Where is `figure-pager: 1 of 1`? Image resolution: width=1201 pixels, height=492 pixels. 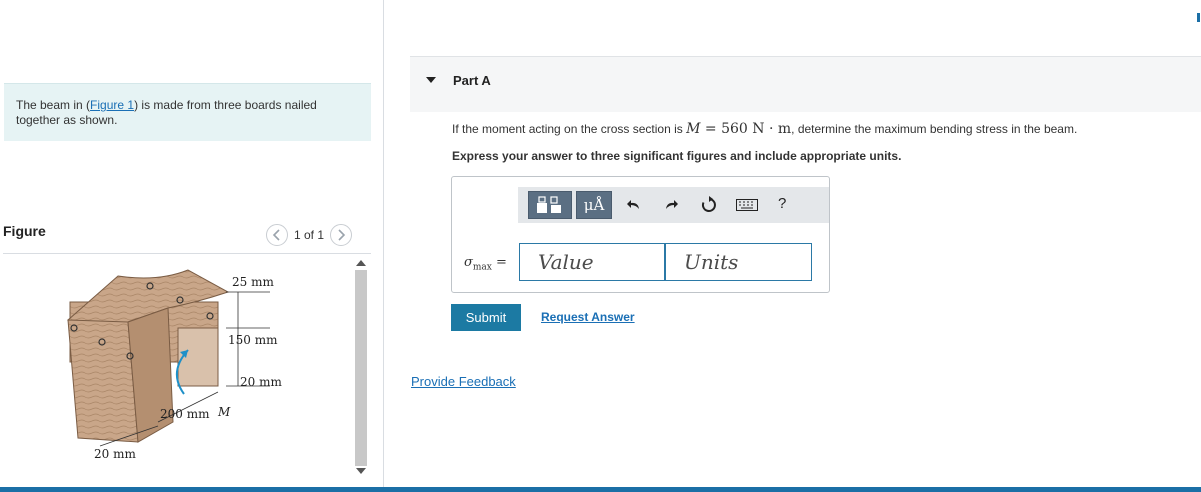
figure-pager: 1 of 1 is located at coordinates (309, 235).